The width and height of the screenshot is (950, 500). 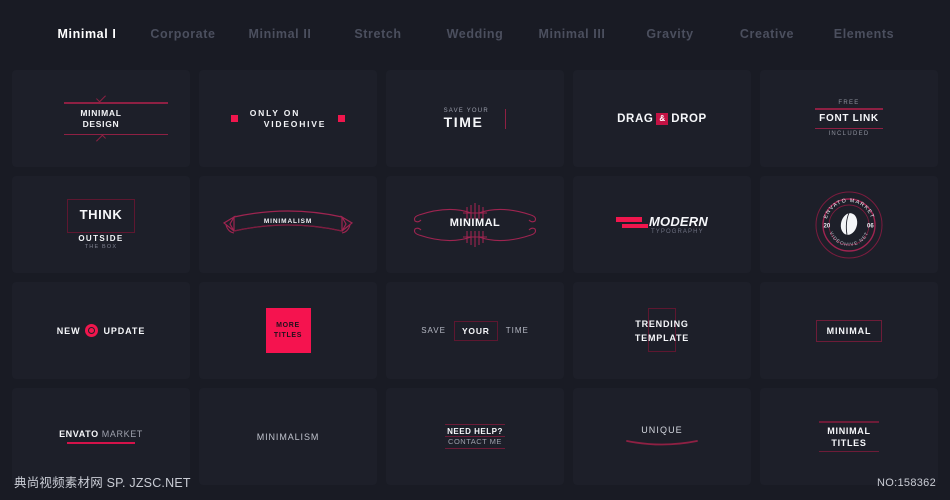 I want to click on drag-drop-art: DRAG & DROP, so click(x=662, y=118).